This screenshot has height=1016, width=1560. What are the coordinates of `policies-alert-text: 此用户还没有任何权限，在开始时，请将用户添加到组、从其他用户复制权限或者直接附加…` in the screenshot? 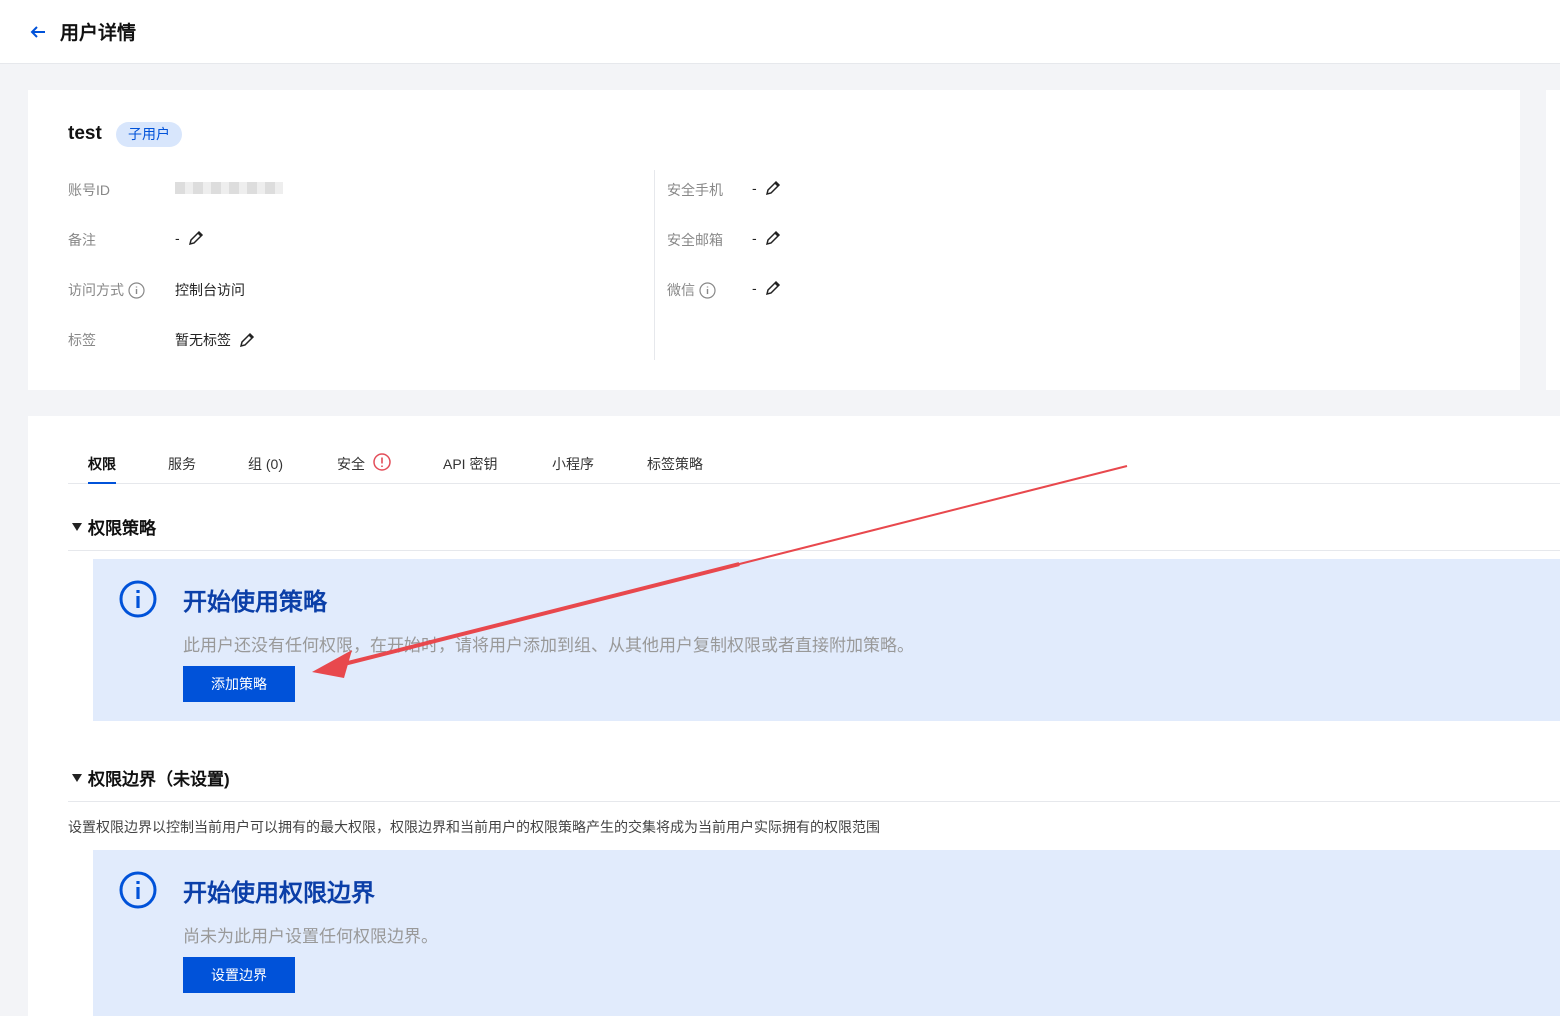 It's located at (548, 645).